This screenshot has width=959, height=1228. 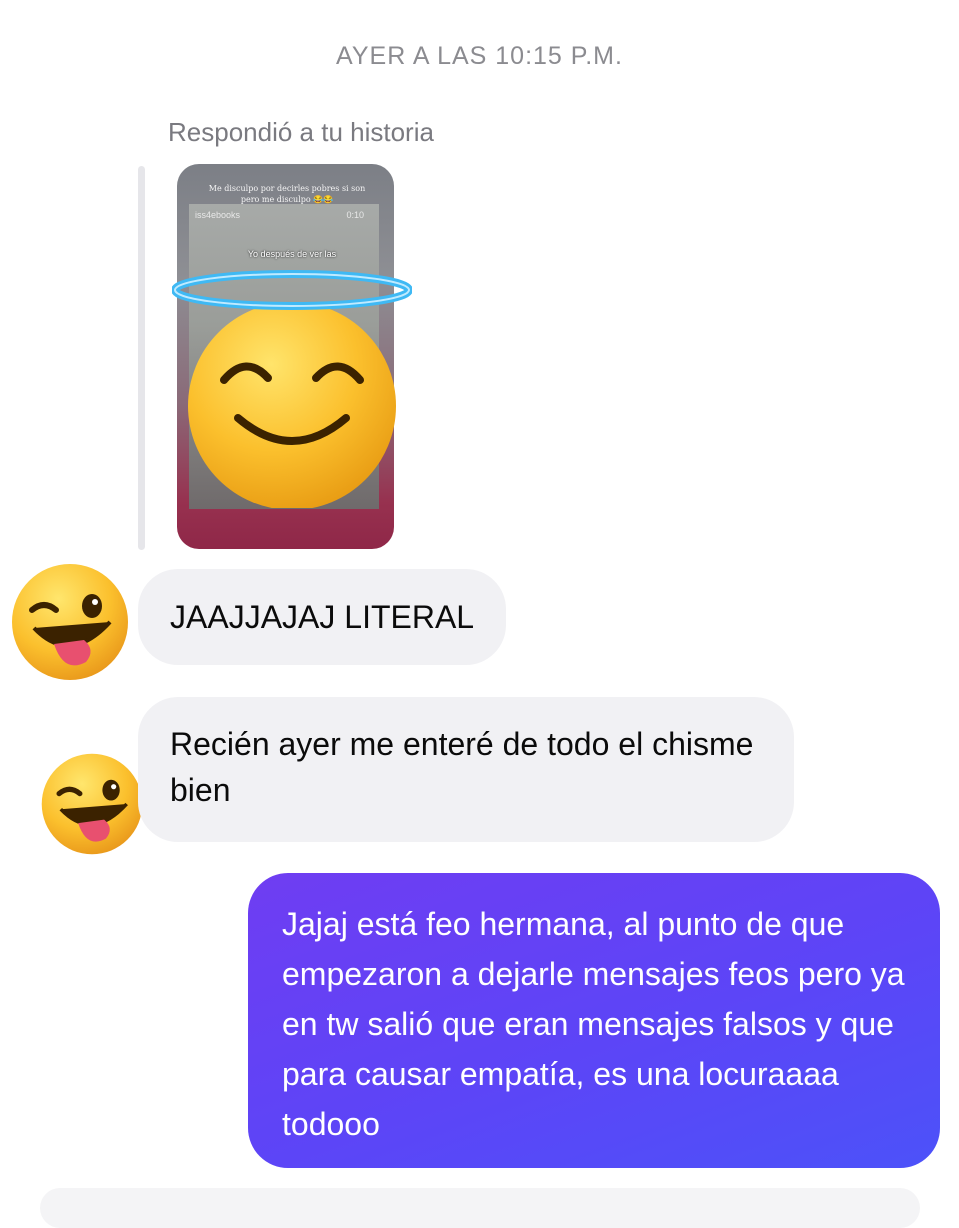 I want to click on story-handle: iss4ebooks, so click(x=218, y=215).